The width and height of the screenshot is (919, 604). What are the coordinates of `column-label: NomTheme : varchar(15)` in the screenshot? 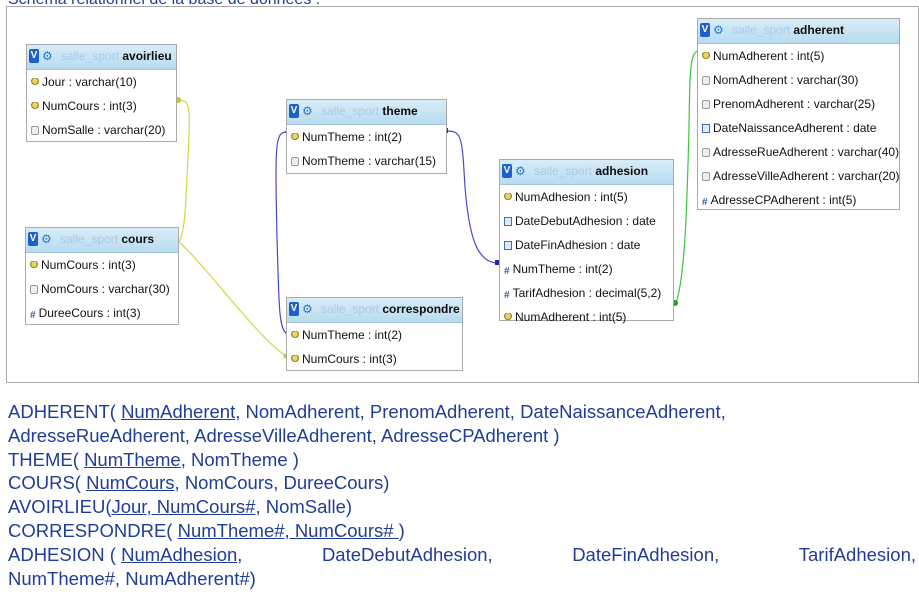 It's located at (369, 161).